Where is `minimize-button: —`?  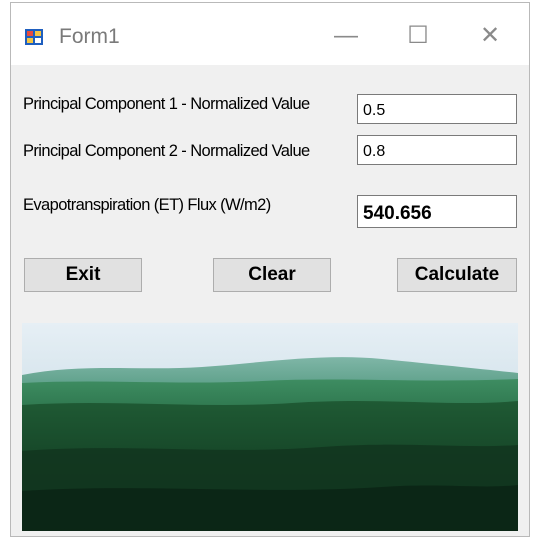
minimize-button: — is located at coordinates (346, 36).